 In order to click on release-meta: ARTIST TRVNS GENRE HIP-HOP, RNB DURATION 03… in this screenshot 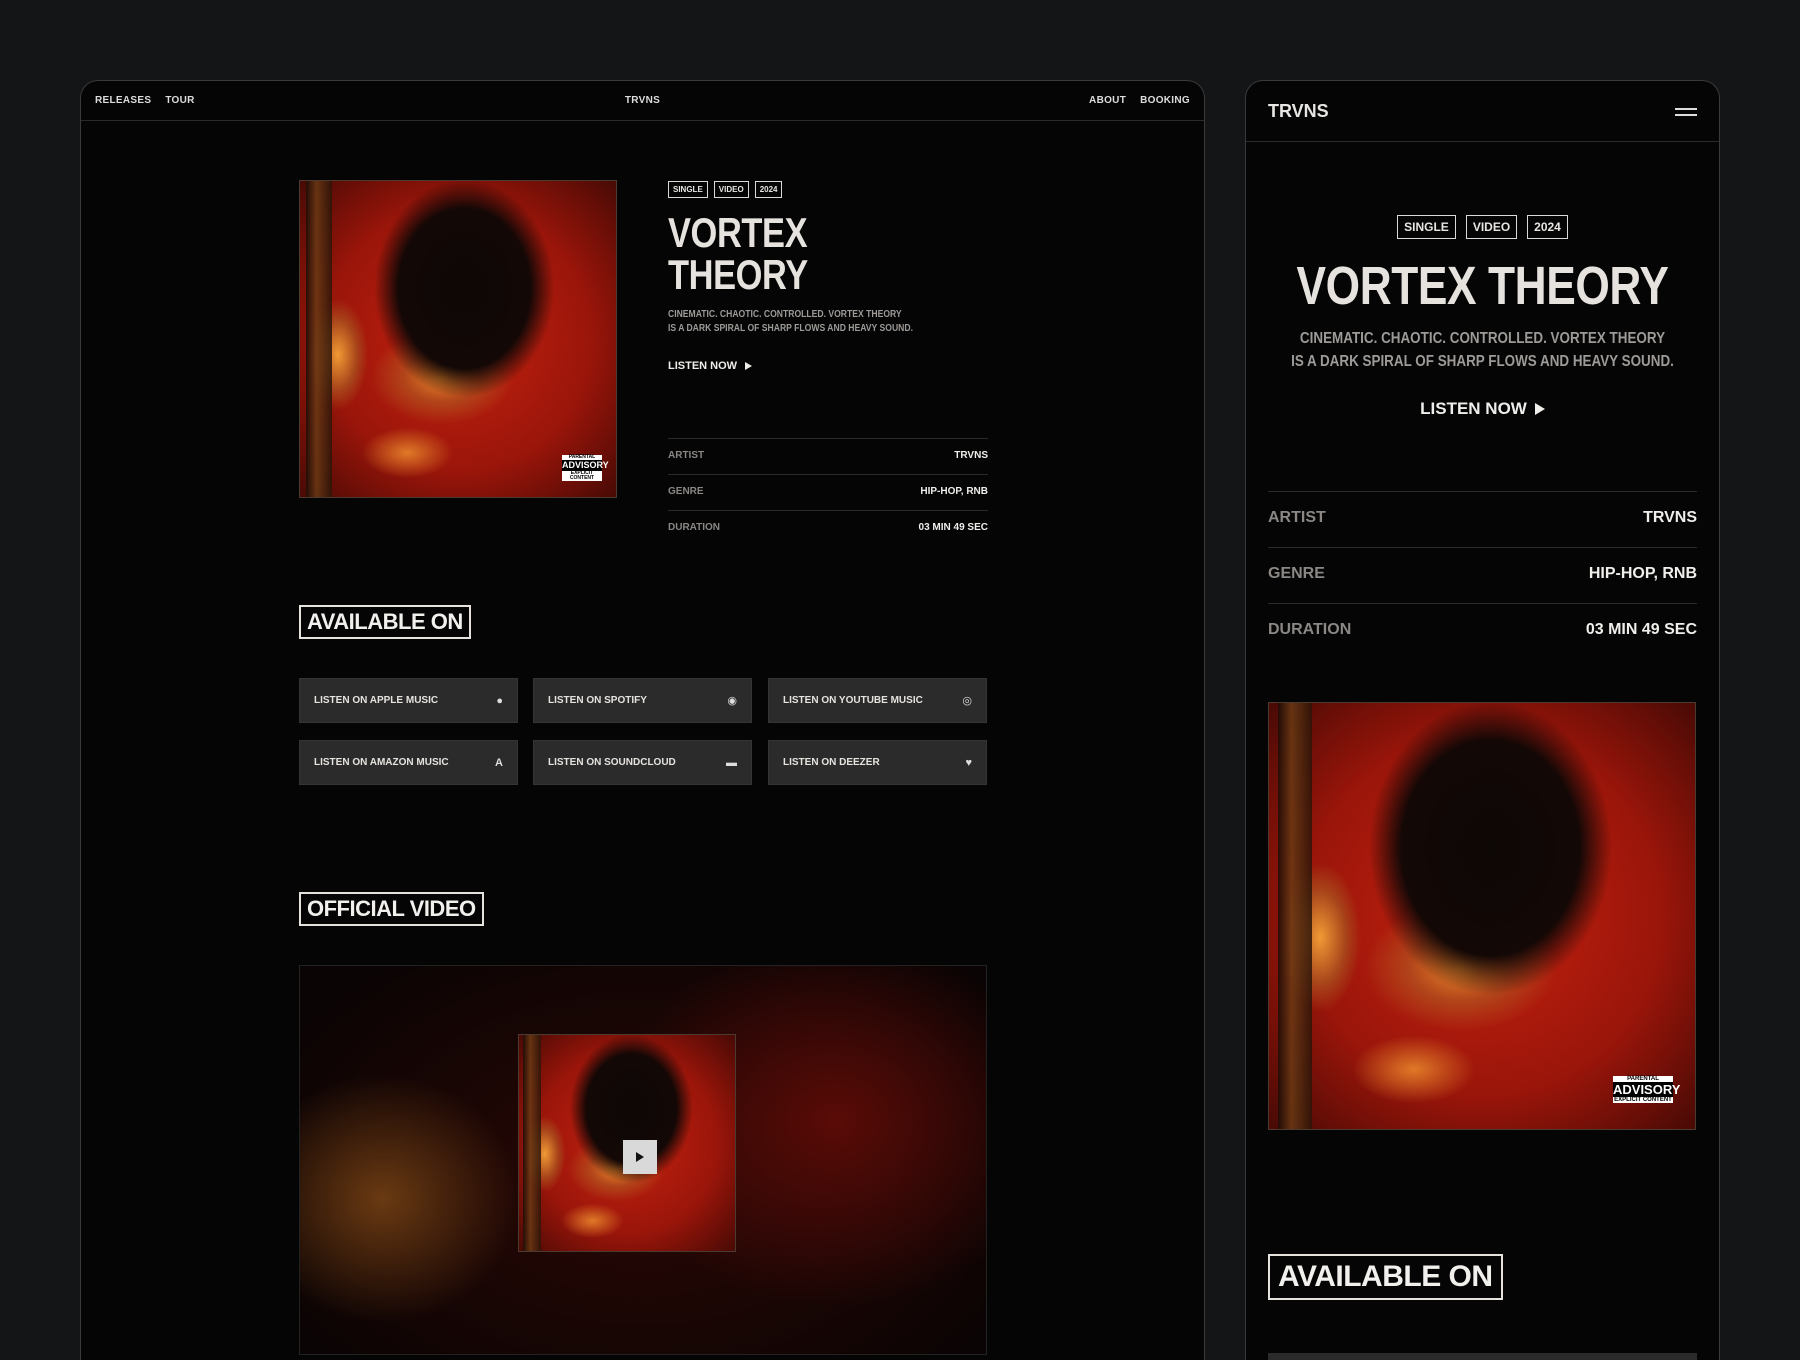, I will do `click(828, 492)`.